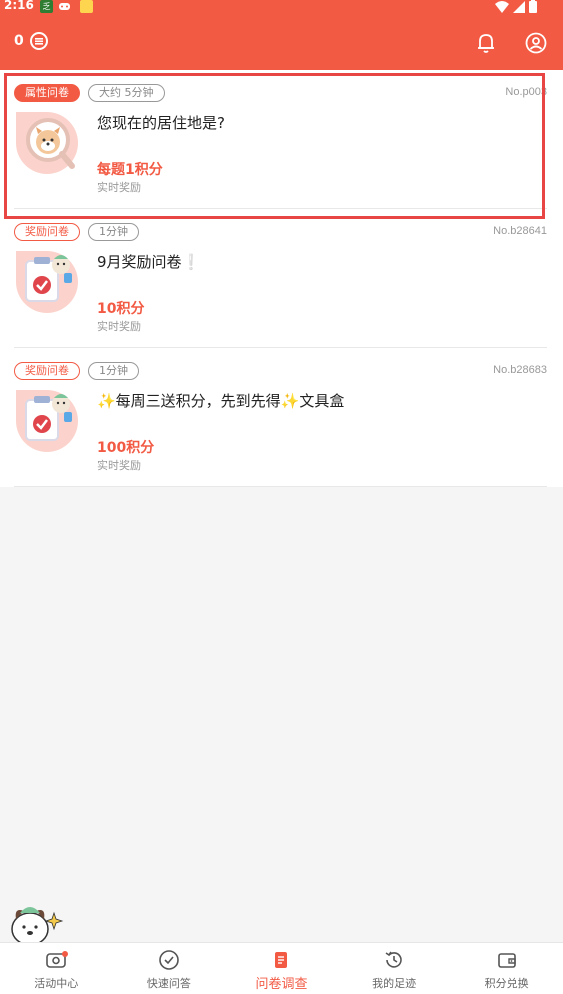  What do you see at coordinates (19, 6) in the screenshot?
I see `status-time: 2:16` at bounding box center [19, 6].